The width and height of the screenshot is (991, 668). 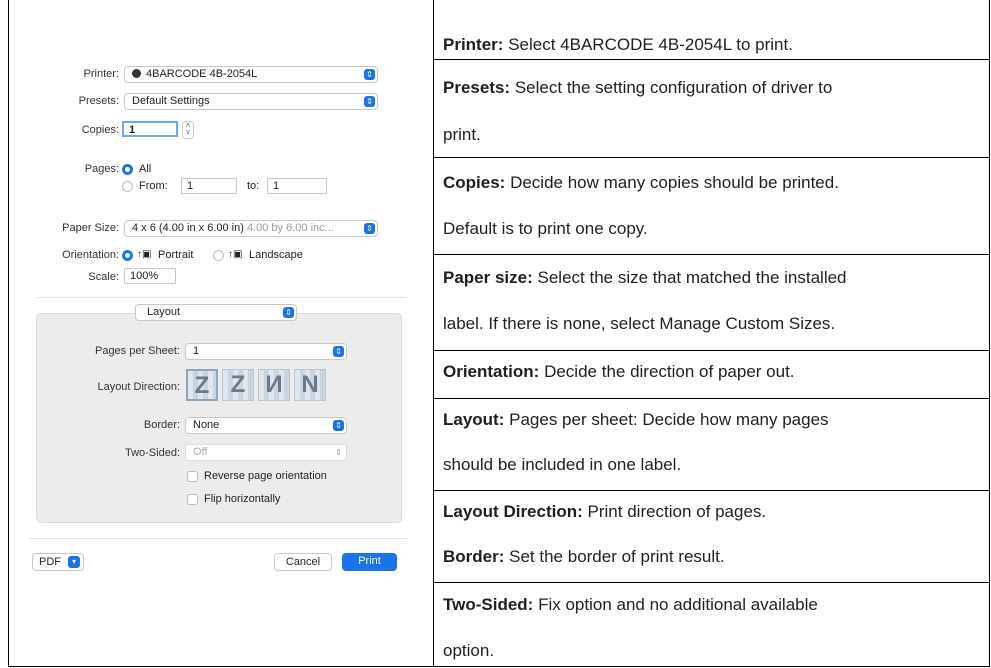 What do you see at coordinates (50, 562) in the screenshot?
I see `pdf-label: PDF` at bounding box center [50, 562].